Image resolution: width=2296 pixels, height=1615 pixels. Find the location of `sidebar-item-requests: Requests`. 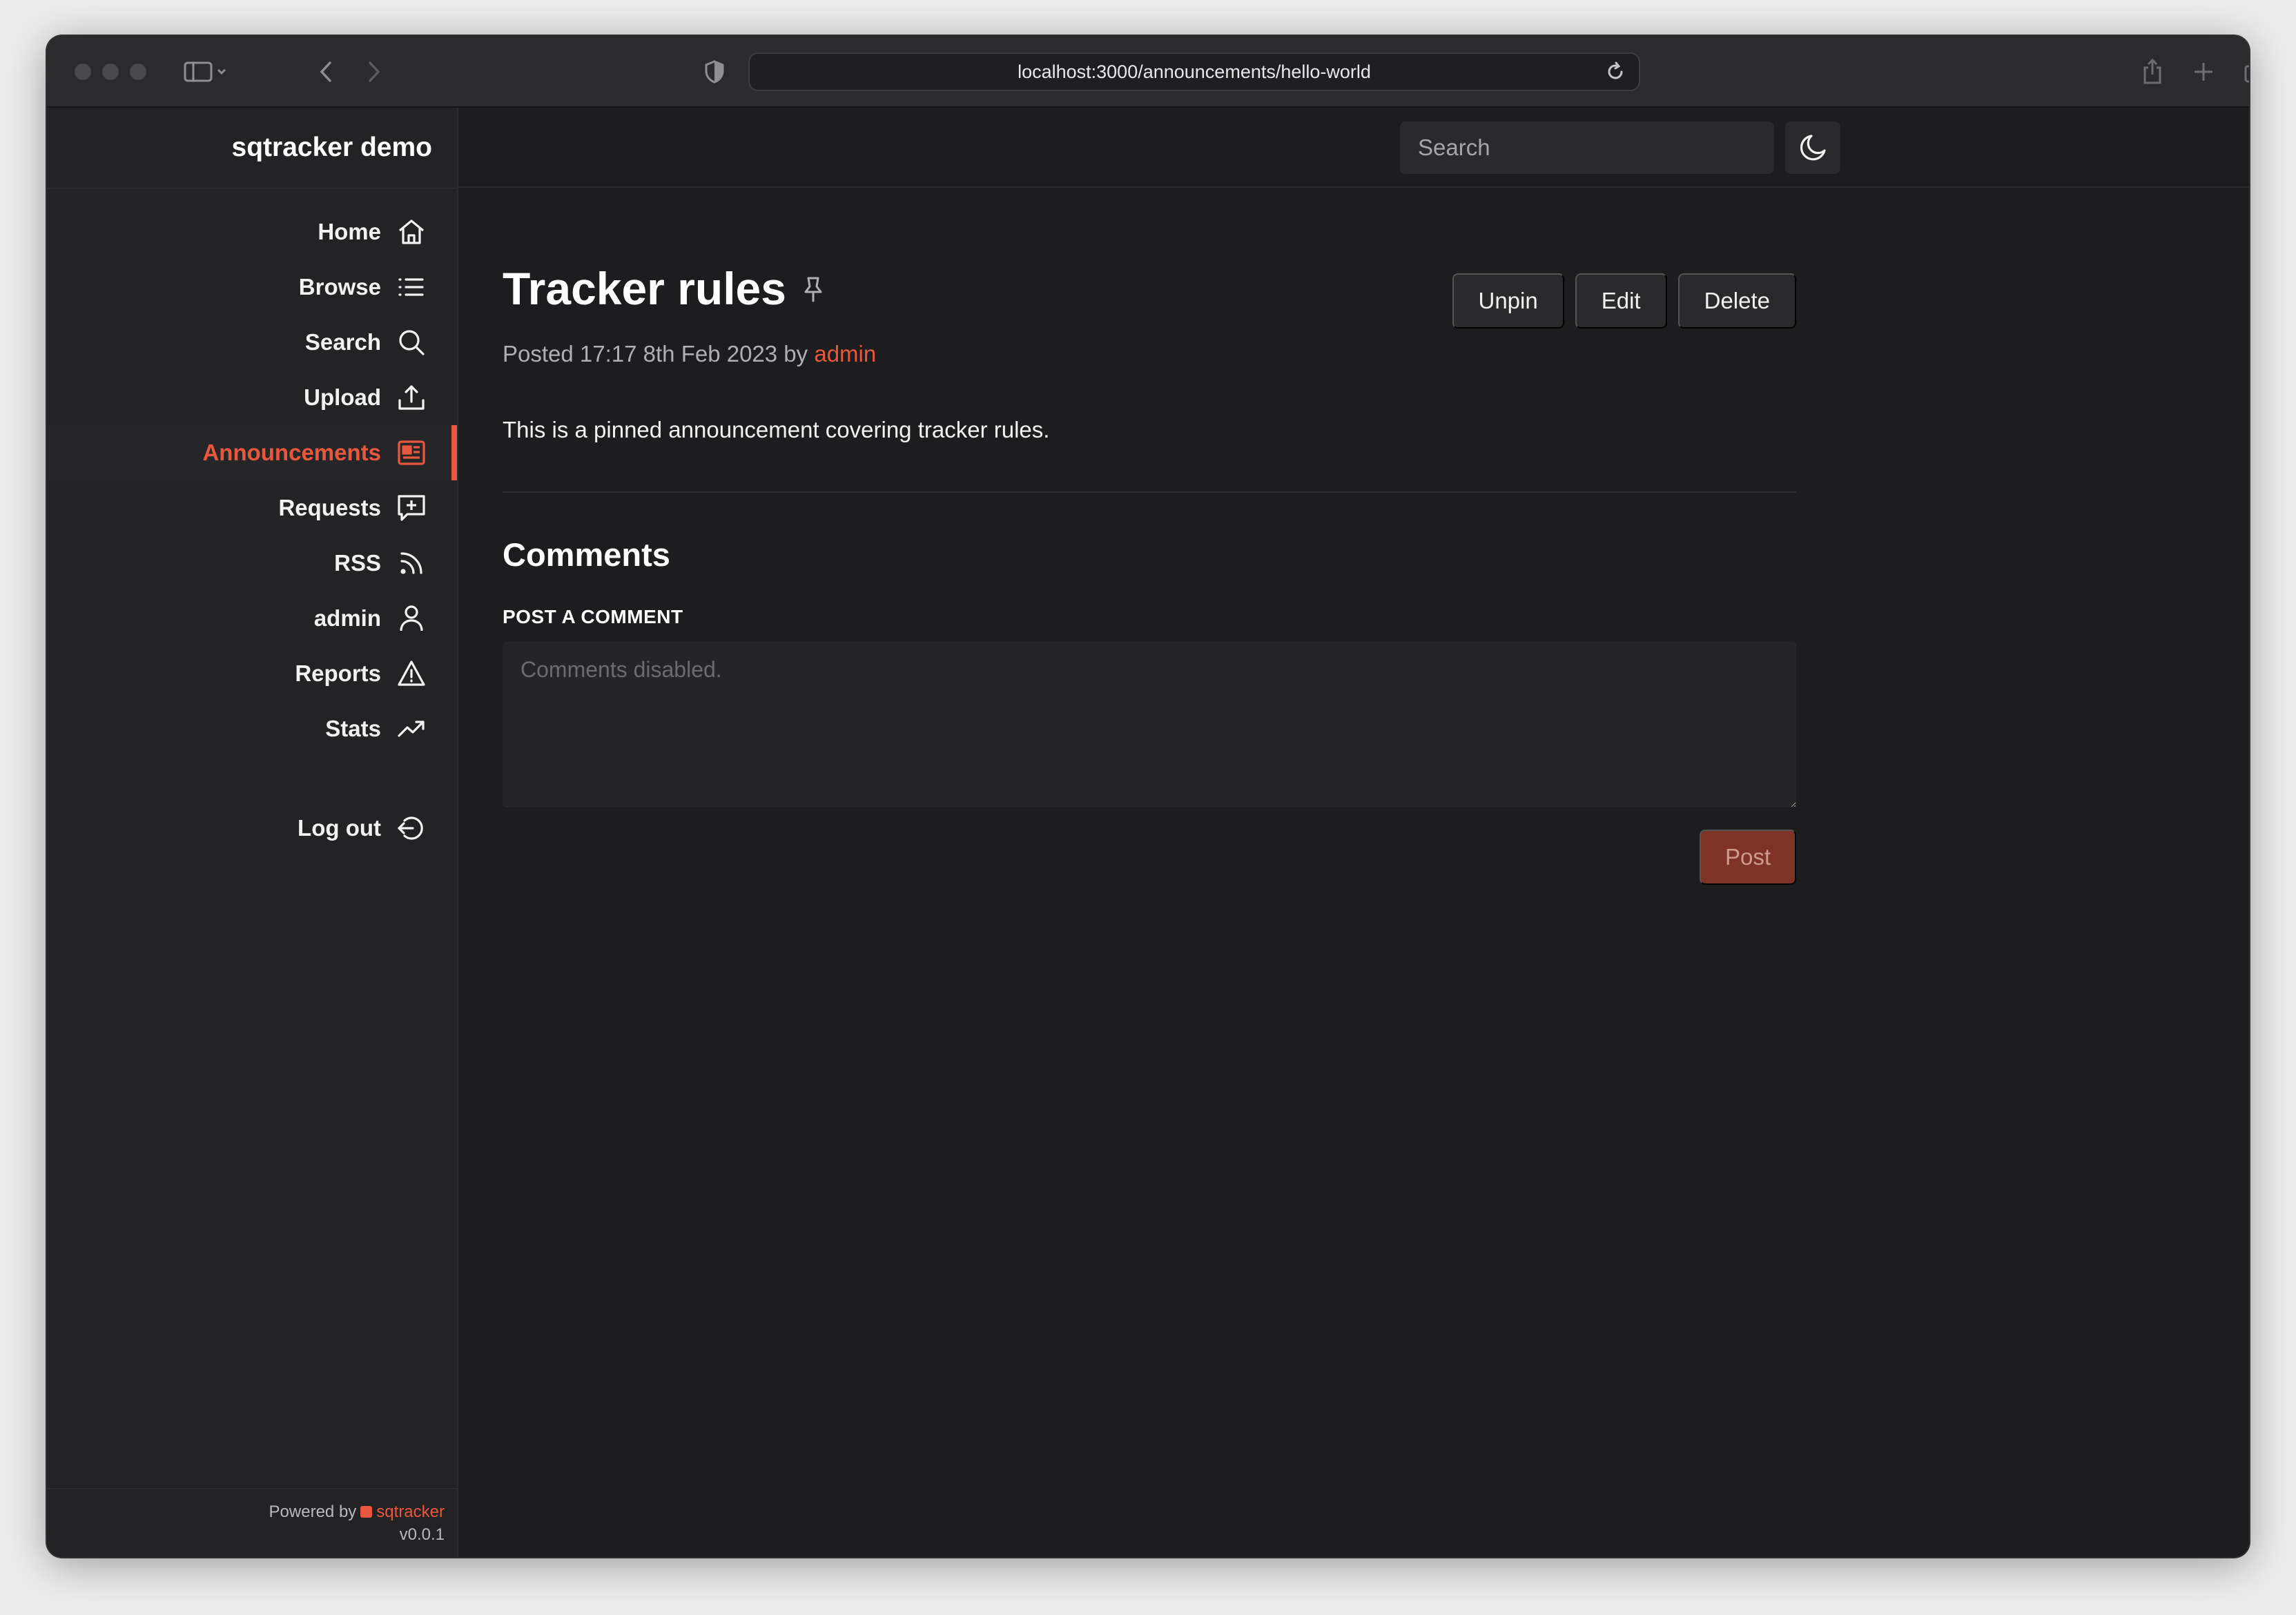

sidebar-item-requests: Requests is located at coordinates (252, 508).